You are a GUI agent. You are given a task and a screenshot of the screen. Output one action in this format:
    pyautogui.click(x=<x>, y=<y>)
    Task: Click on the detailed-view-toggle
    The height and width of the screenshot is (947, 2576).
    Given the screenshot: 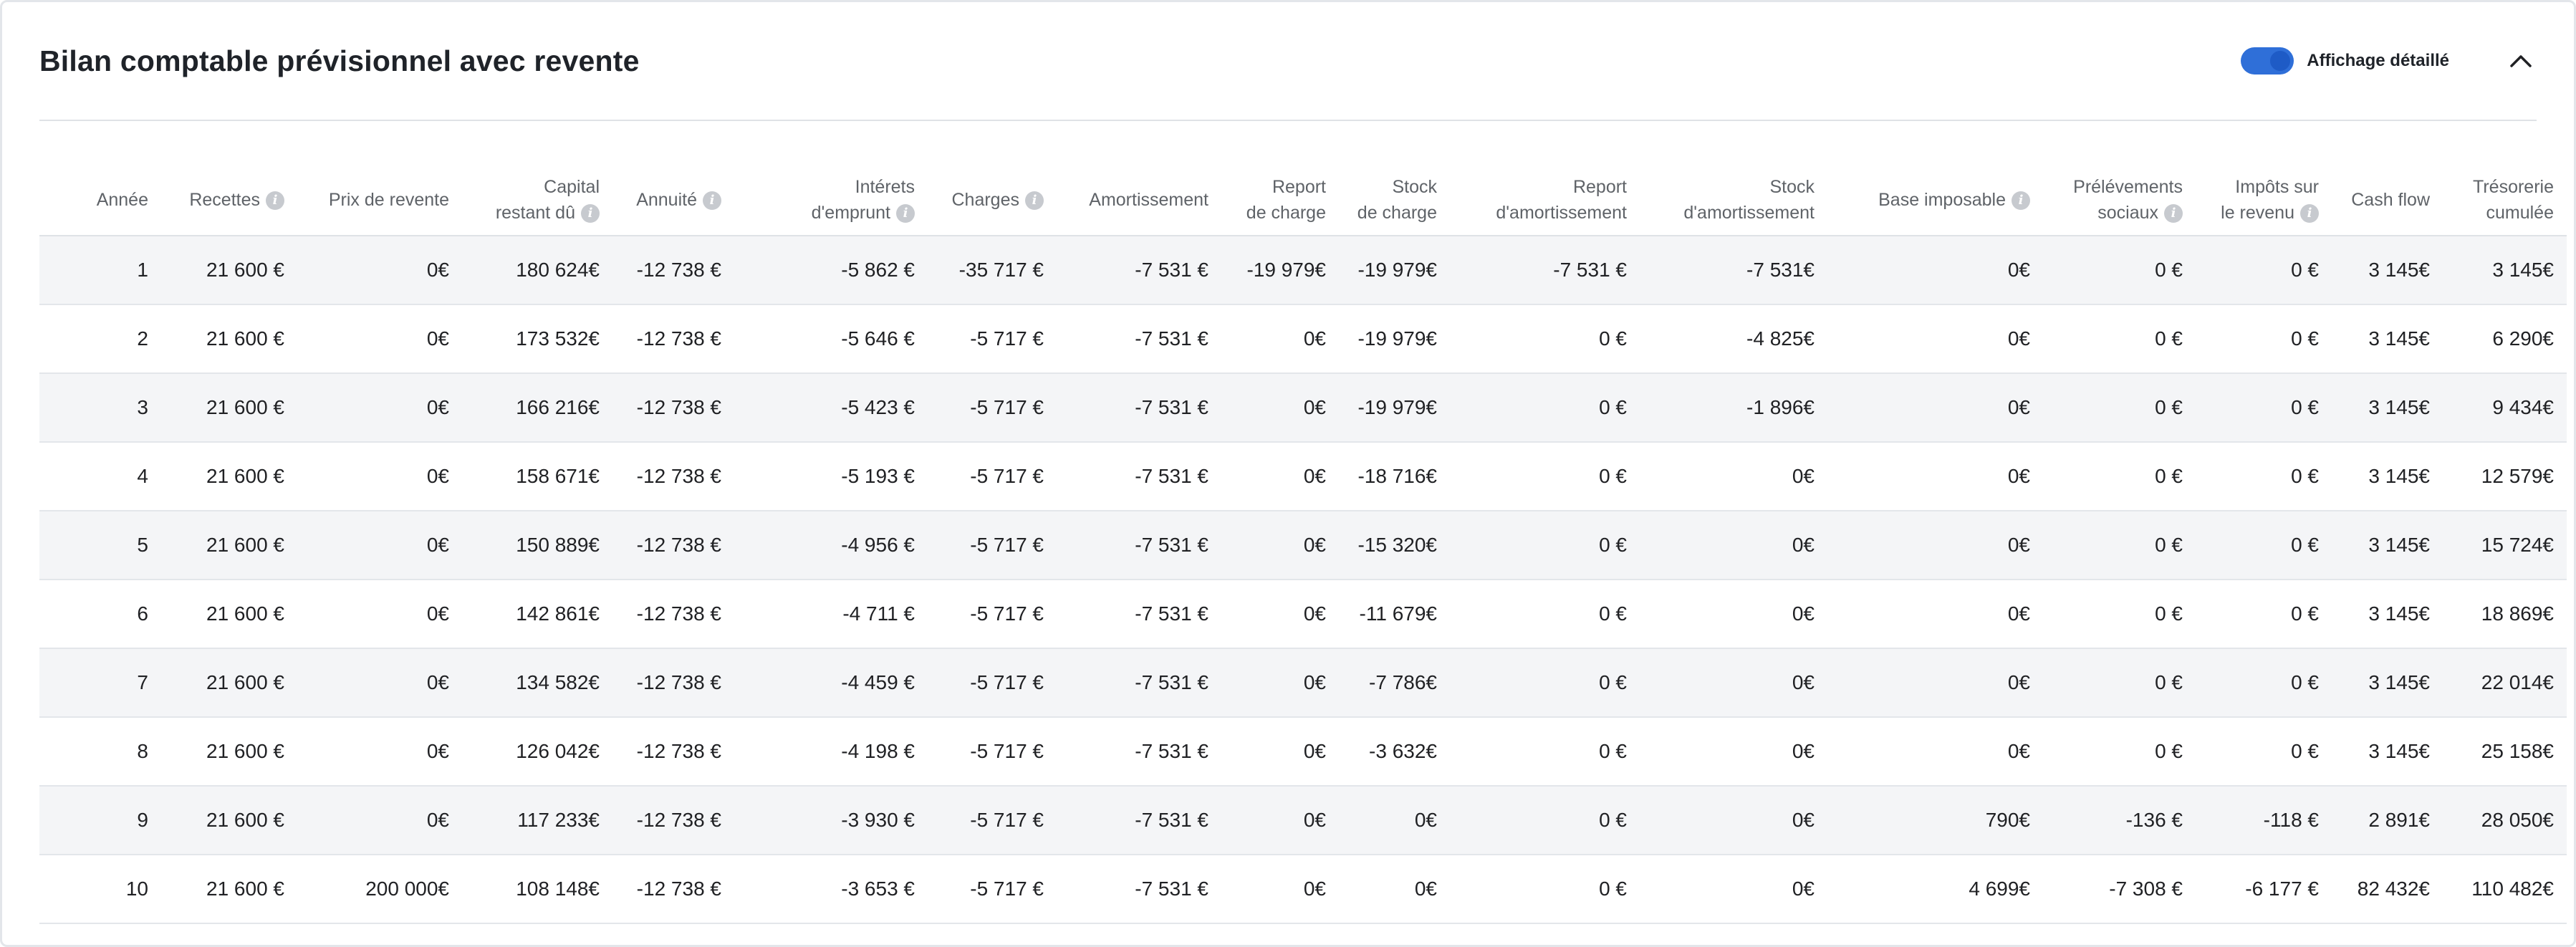 What is the action you would take?
    pyautogui.click(x=2267, y=61)
    